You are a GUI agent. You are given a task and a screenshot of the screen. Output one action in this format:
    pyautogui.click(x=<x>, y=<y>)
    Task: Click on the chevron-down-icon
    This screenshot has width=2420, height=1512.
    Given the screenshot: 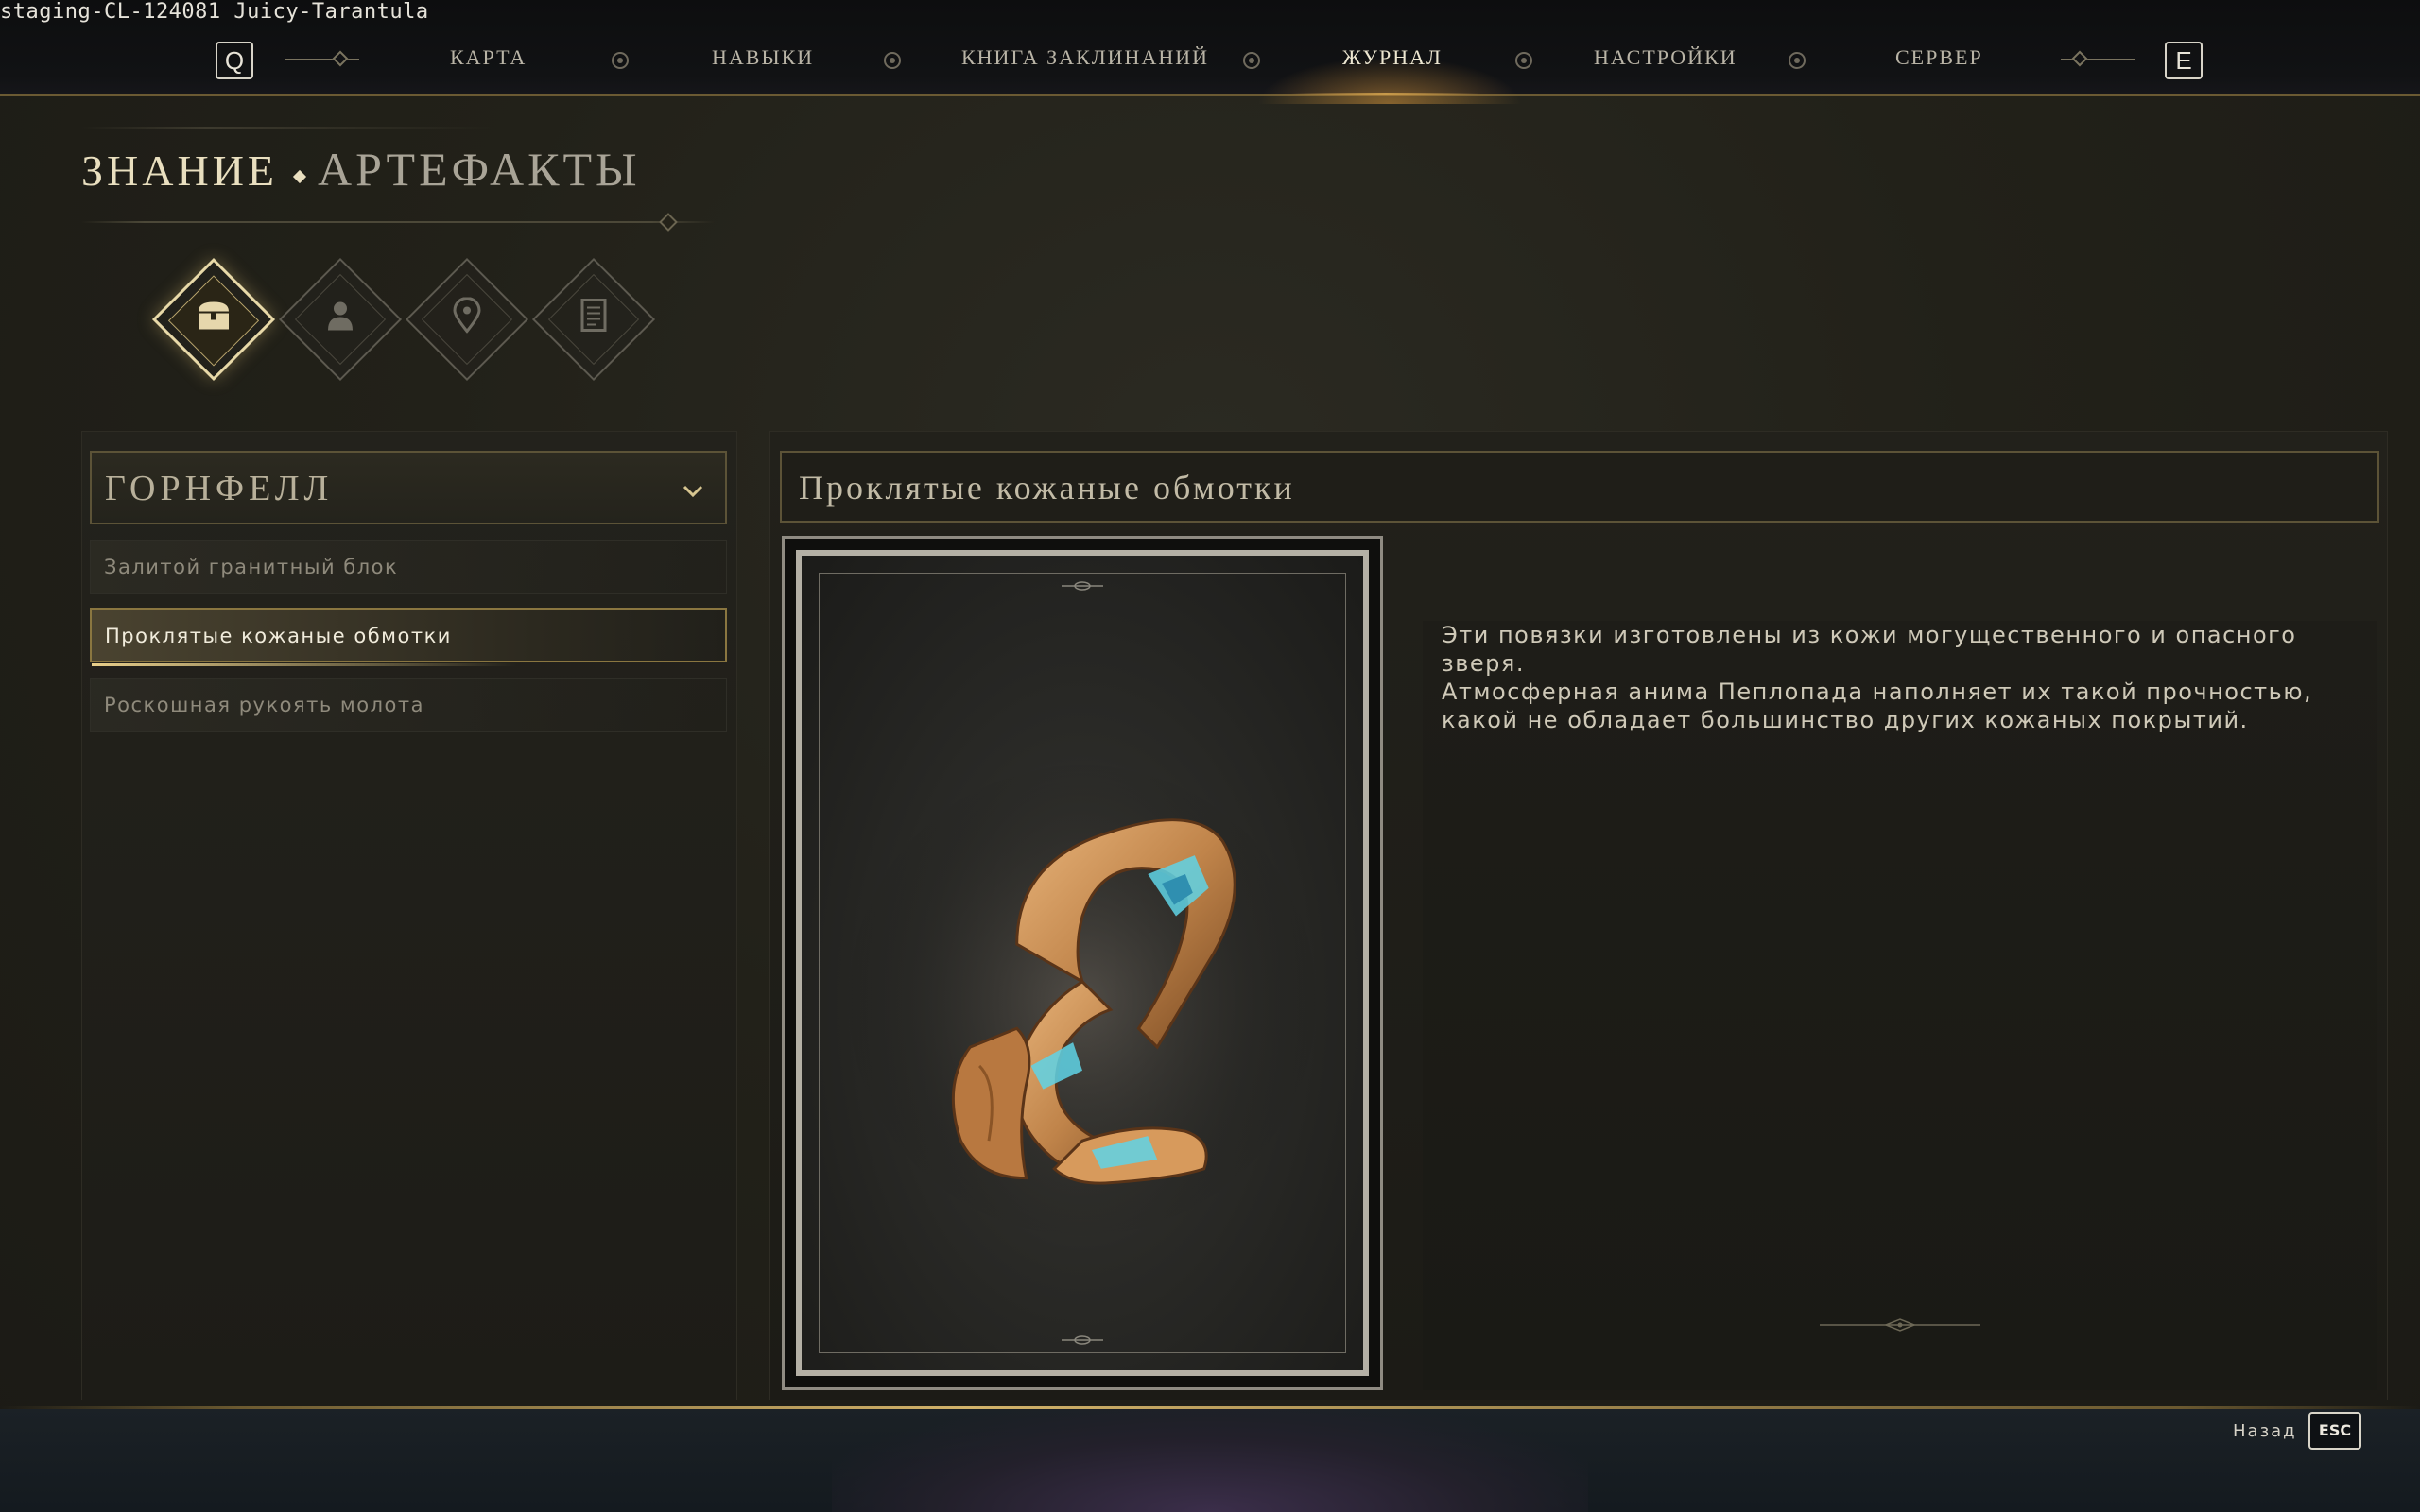 What is the action you would take?
    pyautogui.click(x=693, y=491)
    